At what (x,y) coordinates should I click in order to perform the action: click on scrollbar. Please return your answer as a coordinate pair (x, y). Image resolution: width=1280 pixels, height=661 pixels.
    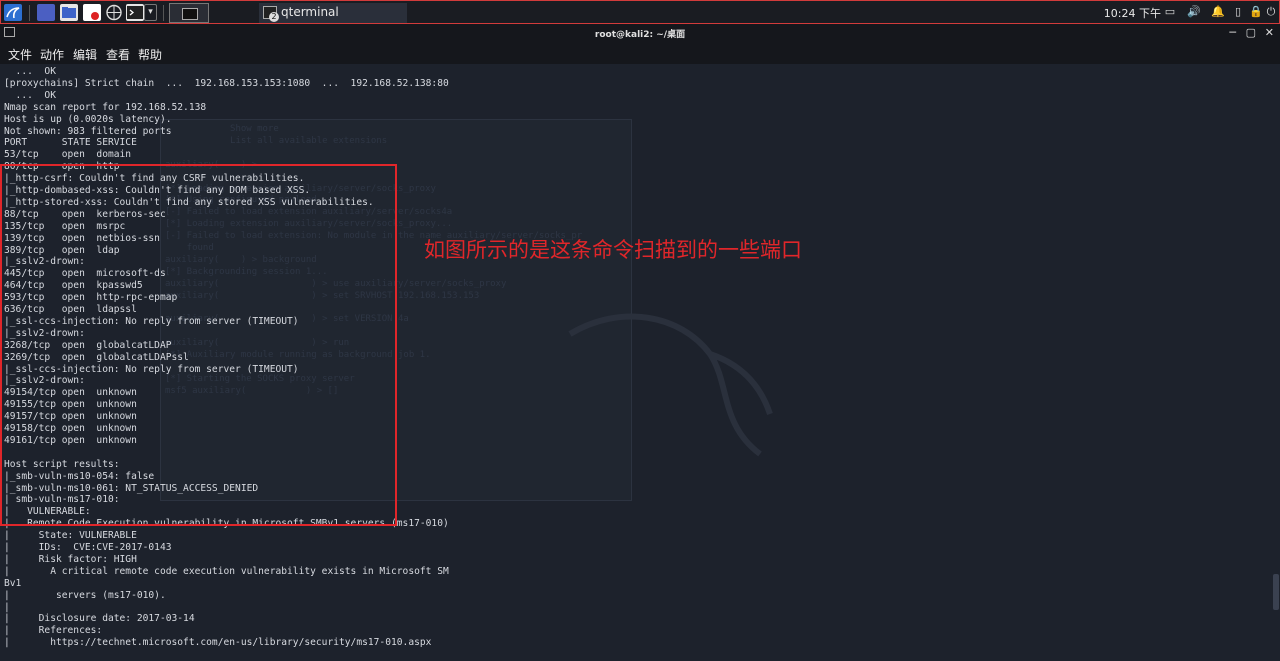
    Looking at the image, I should click on (1276, 362).